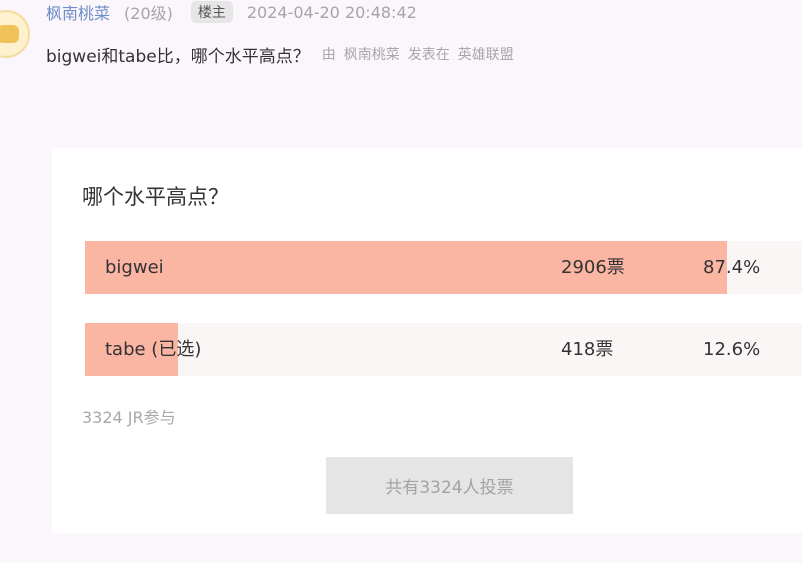 Image resolution: width=802 pixels, height=563 pixels. I want to click on poll-option-votes: 418票, so click(587, 349).